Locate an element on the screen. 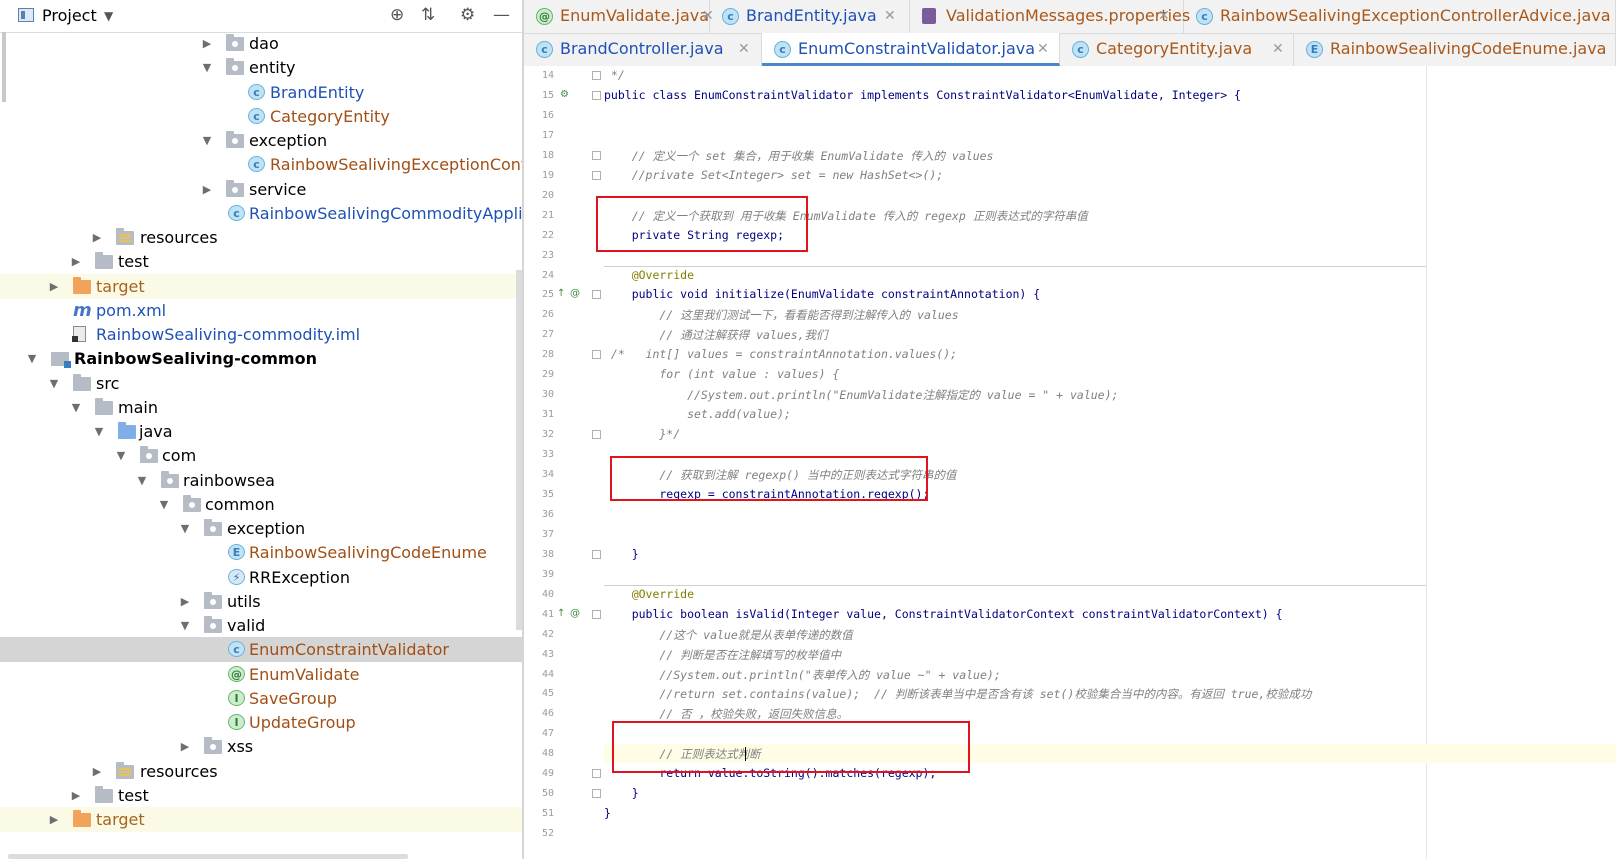  tree-node: c EnumConstraintValidator is located at coordinates (261, 650).